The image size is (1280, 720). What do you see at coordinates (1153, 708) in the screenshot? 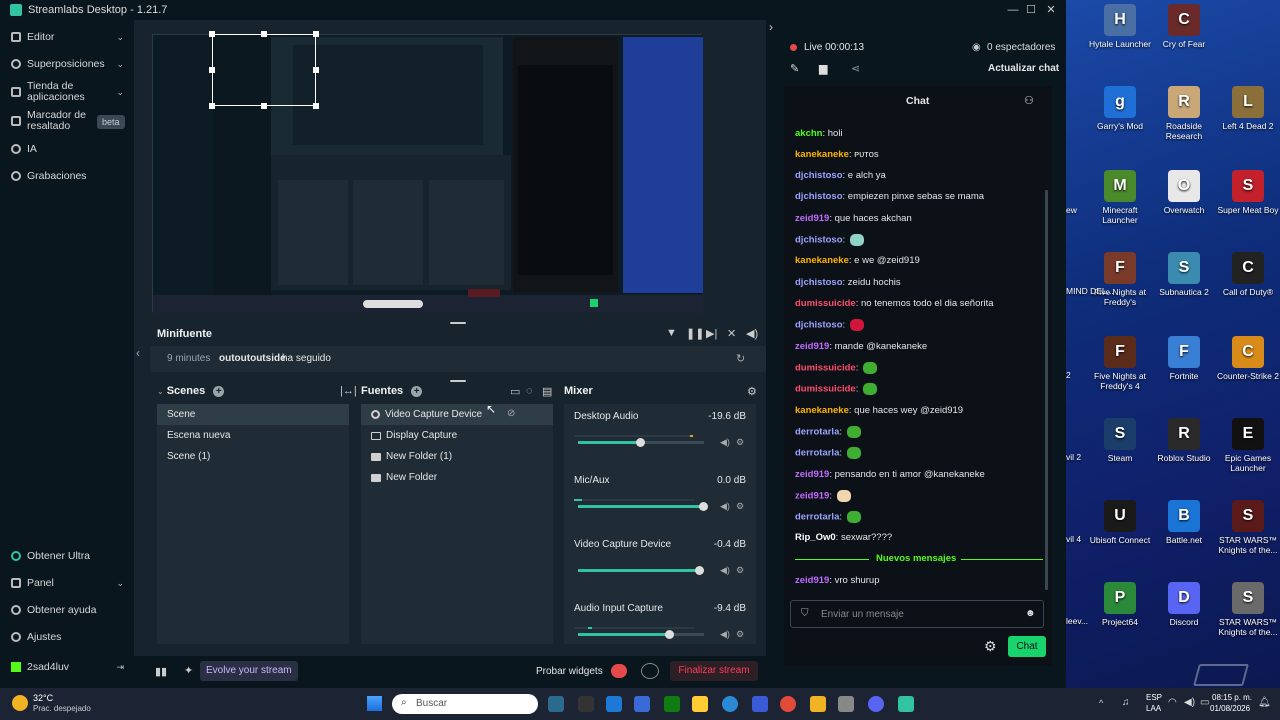
I see `language-label-2: LAA` at bounding box center [1153, 708].